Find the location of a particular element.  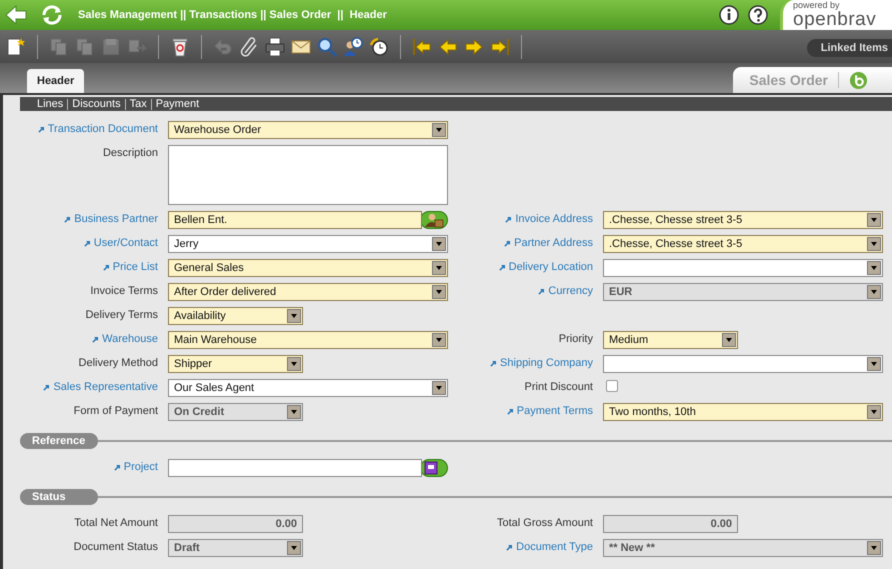

subtab-link: Lines is located at coordinates (50, 104).